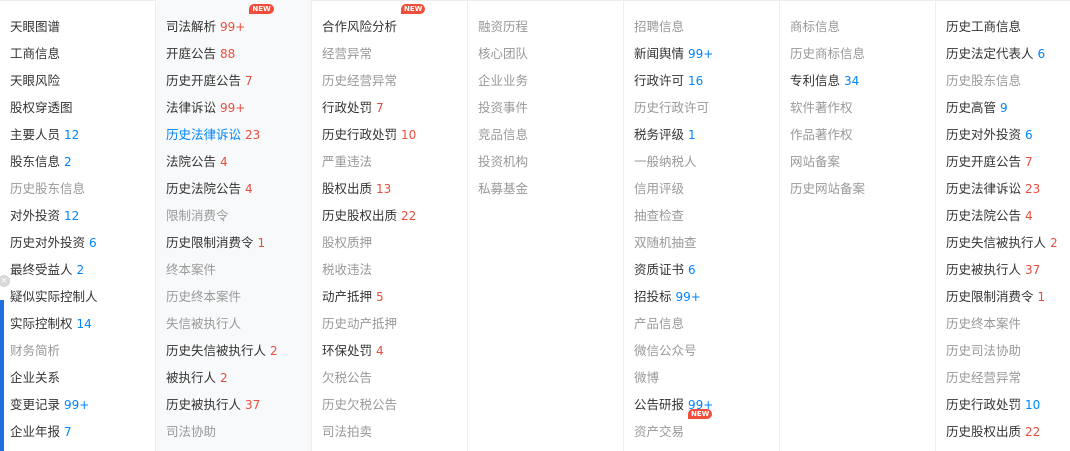  I want to click on menu-item: 最终受益人 2, so click(82, 269).